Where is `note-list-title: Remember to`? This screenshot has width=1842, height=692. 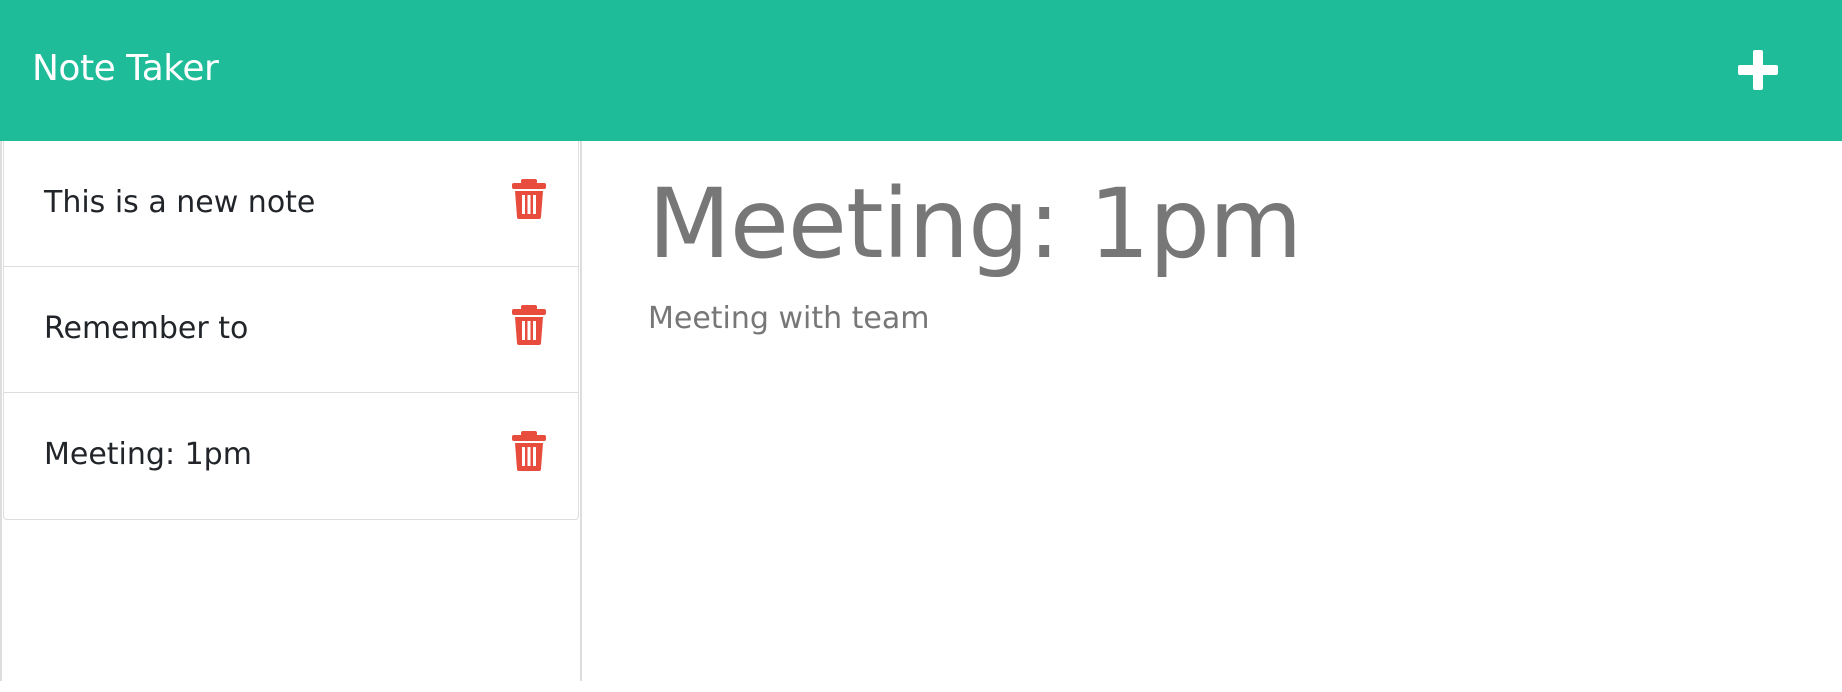
note-list-title: Remember to is located at coordinates (146, 329).